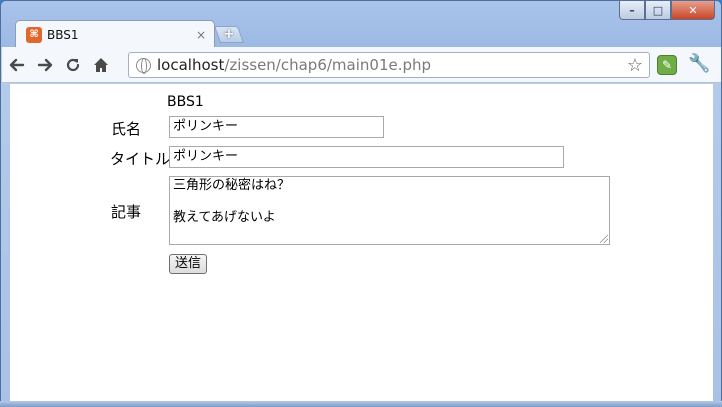 Image resolution: width=722 pixels, height=407 pixels. What do you see at coordinates (276, 127) in the screenshot?
I see `name-input: ポリンキー` at bounding box center [276, 127].